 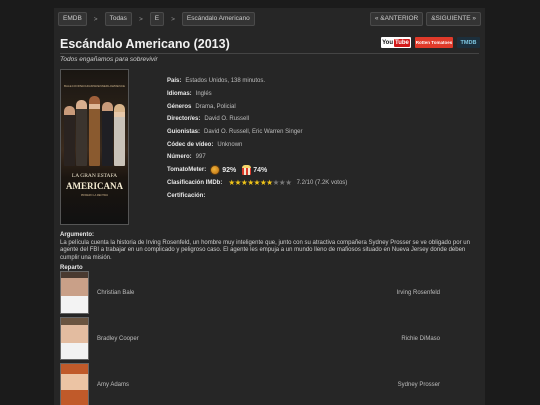 What do you see at coordinates (434, 42) in the screenshot?
I see `rotten-tomatoes-link: Rotten Tomatoes` at bounding box center [434, 42].